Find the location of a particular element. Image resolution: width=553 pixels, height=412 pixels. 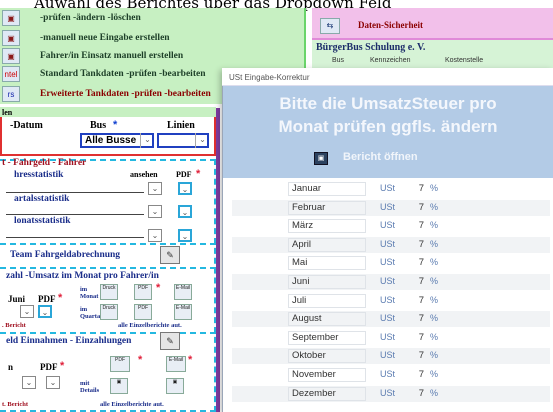

lines-label: Linien is located at coordinates (181, 125).